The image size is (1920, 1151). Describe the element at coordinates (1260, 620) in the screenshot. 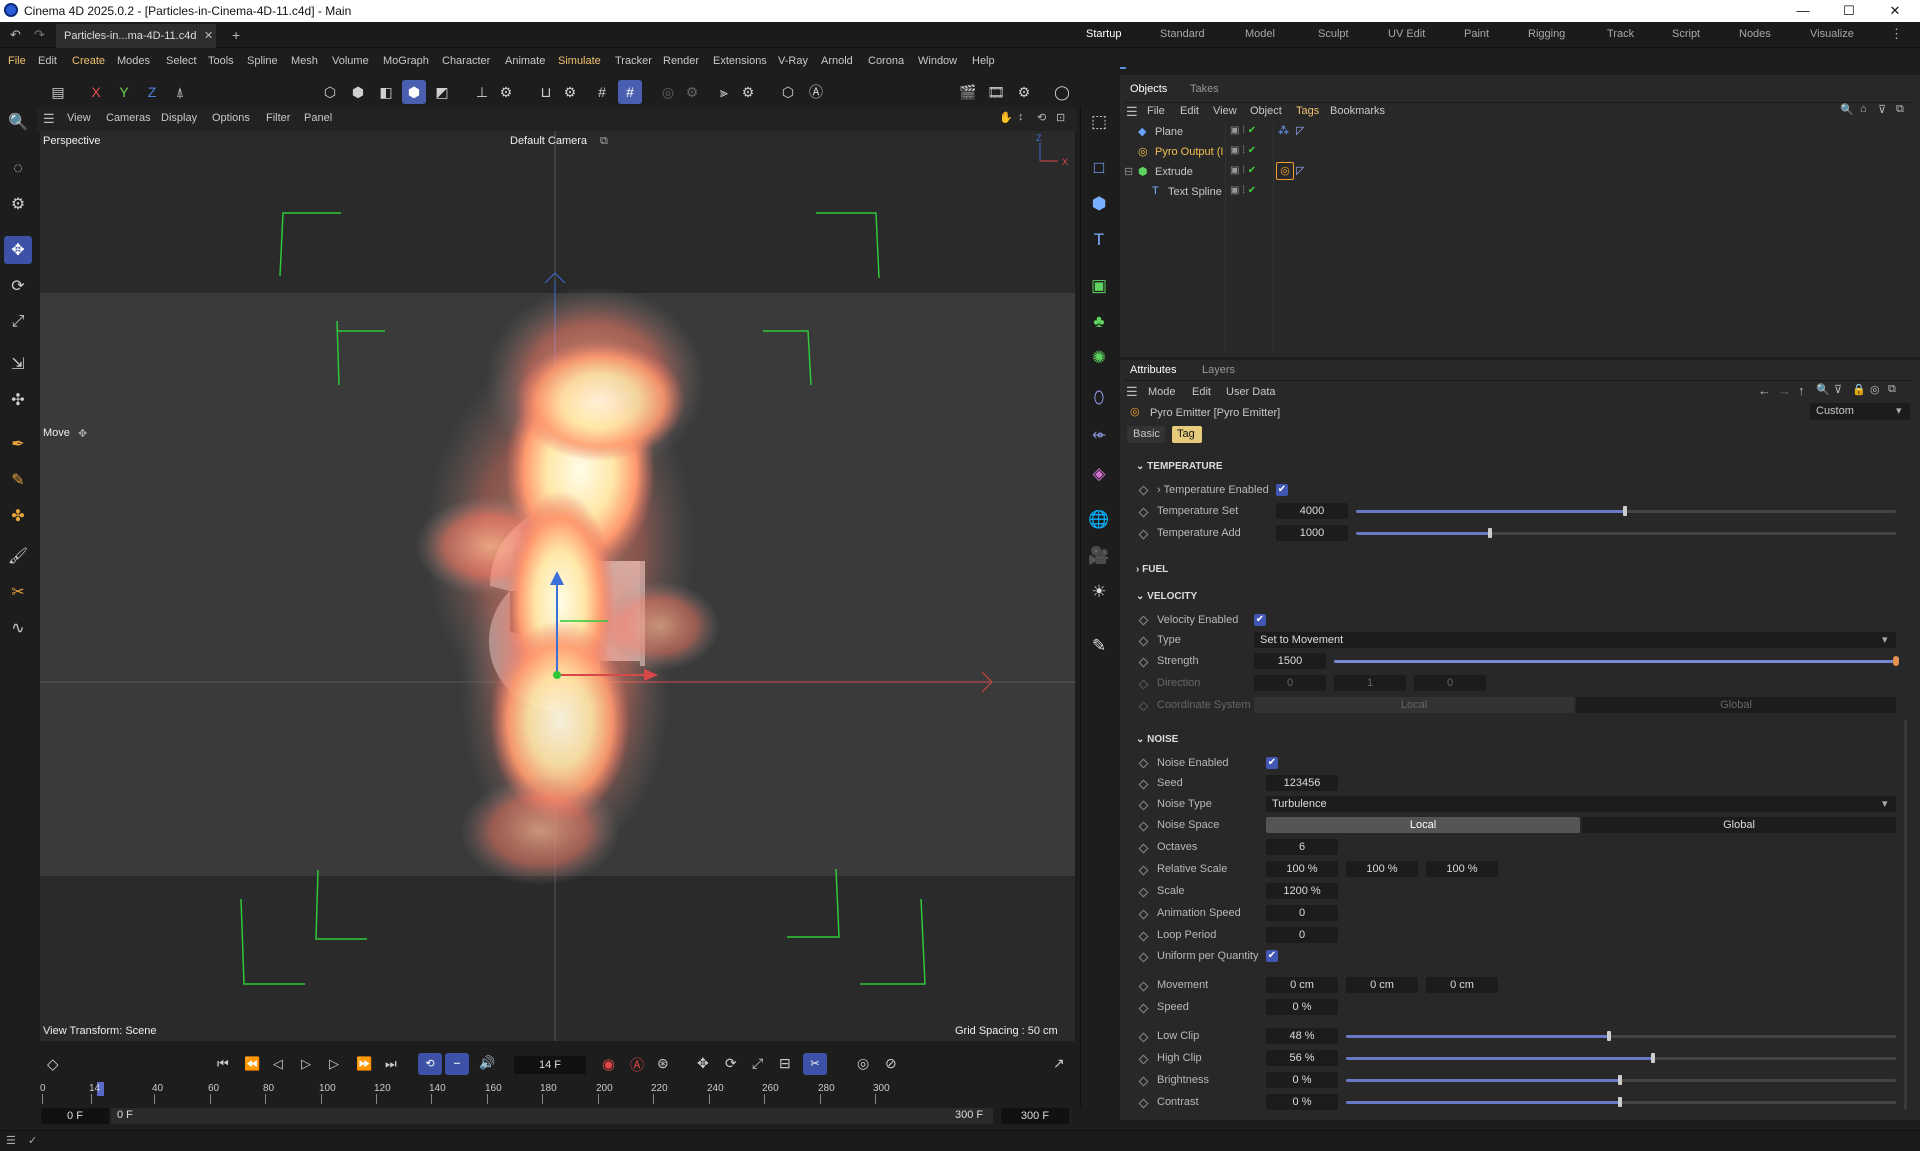

I see `velocity-enabled-checkbox: ✔` at that location.